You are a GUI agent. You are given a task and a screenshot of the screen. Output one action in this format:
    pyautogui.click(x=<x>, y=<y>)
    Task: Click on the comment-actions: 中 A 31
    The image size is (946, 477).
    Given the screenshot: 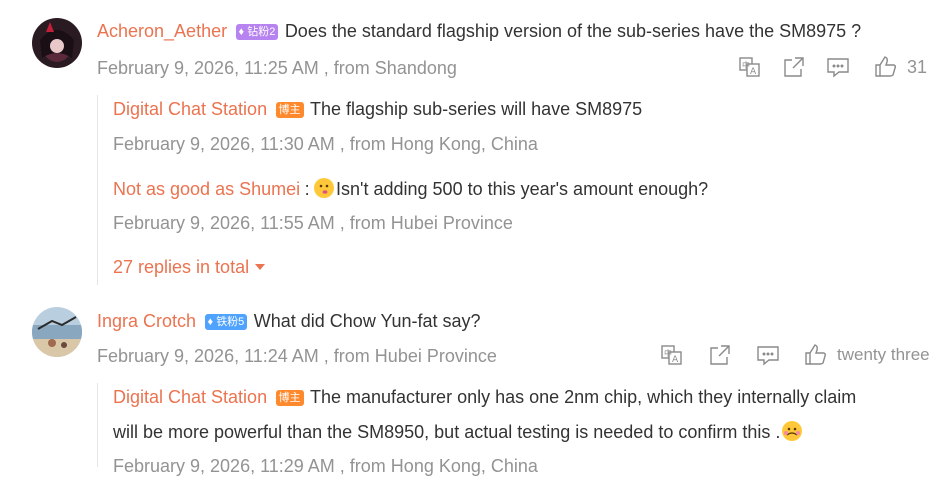 What is the action you would take?
    pyautogui.click(x=833, y=67)
    